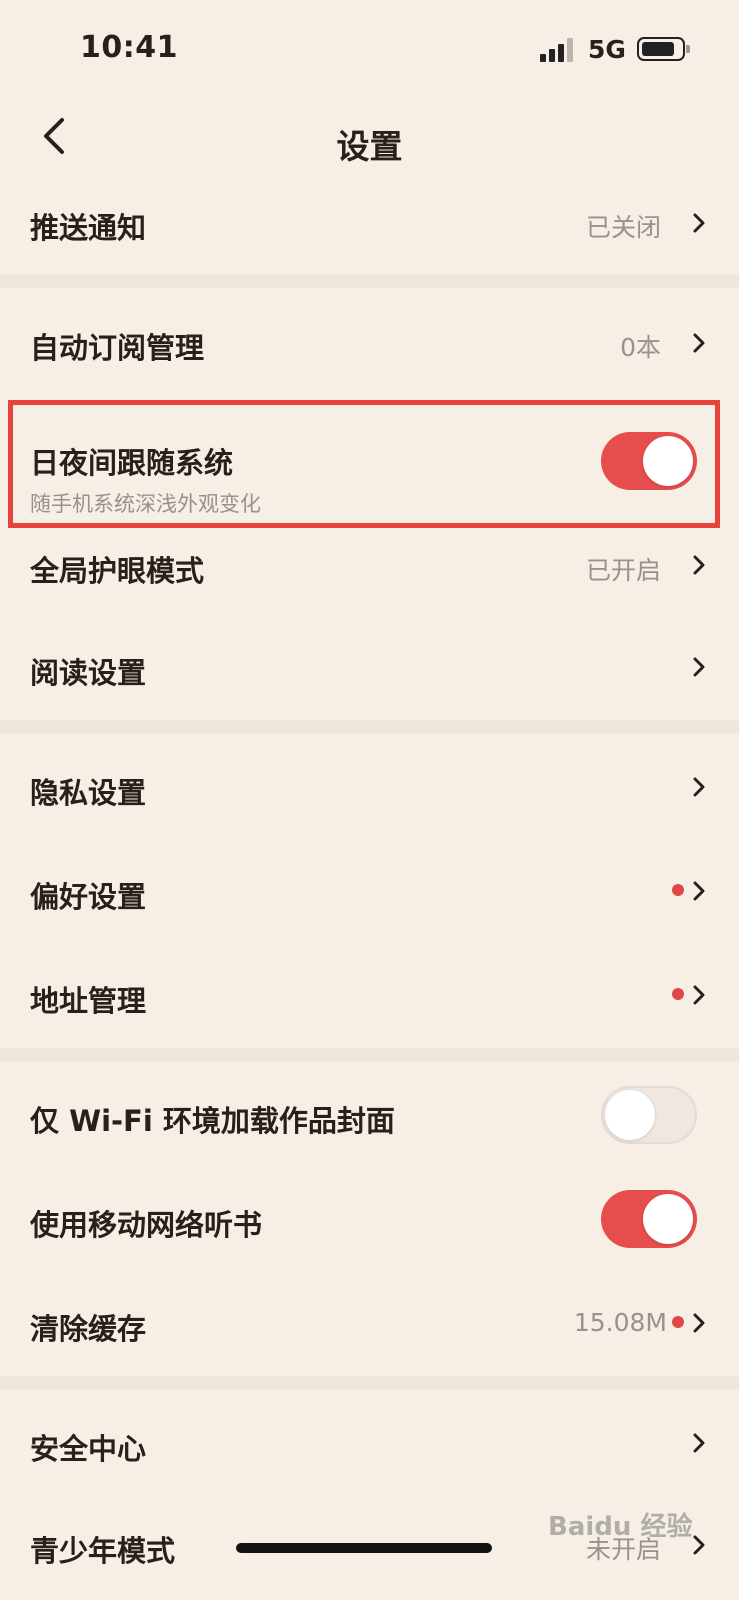 This screenshot has height=1600, width=739. What do you see at coordinates (146, 1225) in the screenshot?
I see `settings-item-label: 使用移动网络听书` at bounding box center [146, 1225].